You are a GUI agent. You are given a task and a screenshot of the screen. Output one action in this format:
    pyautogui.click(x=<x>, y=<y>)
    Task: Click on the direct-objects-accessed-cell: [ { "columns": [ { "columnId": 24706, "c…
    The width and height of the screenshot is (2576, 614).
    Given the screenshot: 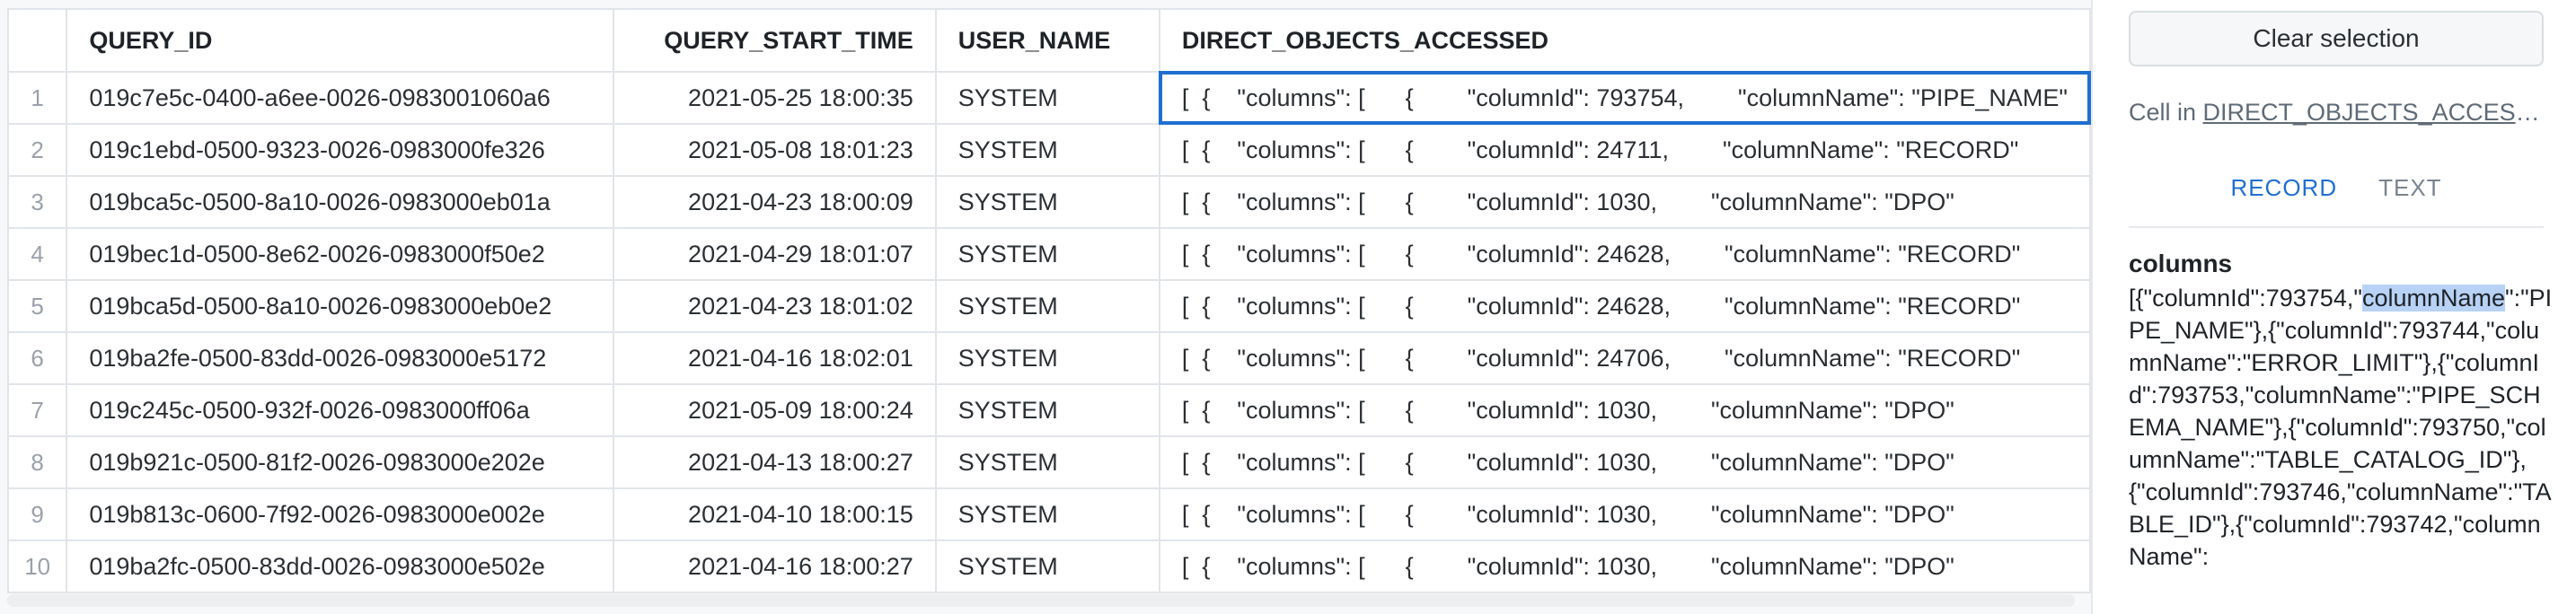 What is the action you would take?
    pyautogui.click(x=1625, y=358)
    